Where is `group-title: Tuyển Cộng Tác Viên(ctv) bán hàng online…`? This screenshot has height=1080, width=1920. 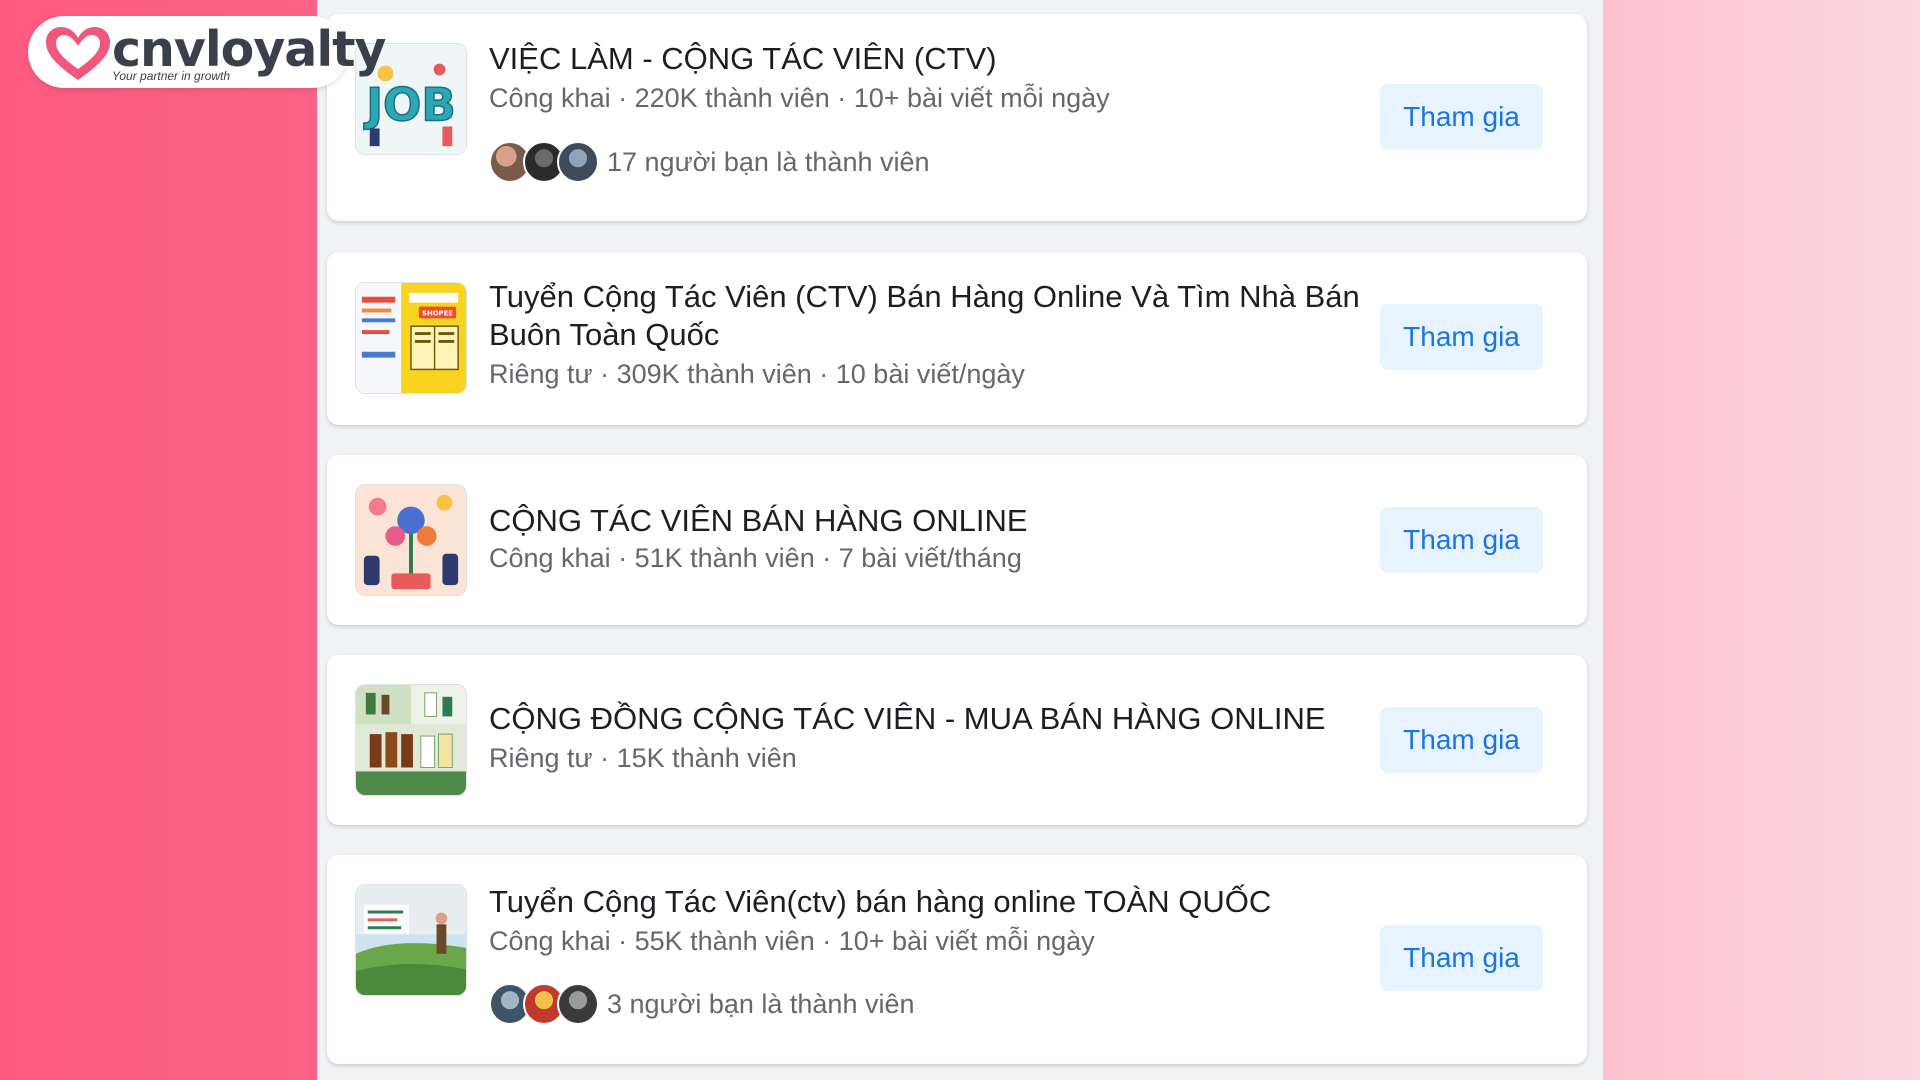
group-title: Tuyển Cộng Tác Viên(ctv) bán hàng online… is located at coordinates (929, 902).